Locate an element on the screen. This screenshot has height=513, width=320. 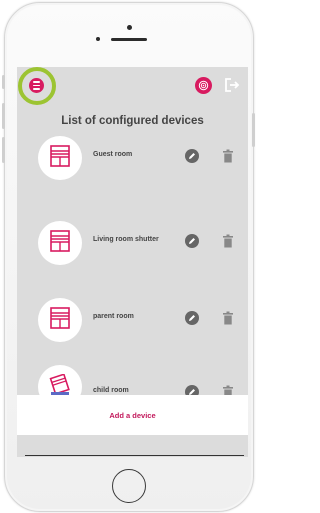
page-title: List of configured devices is located at coordinates (132, 121).